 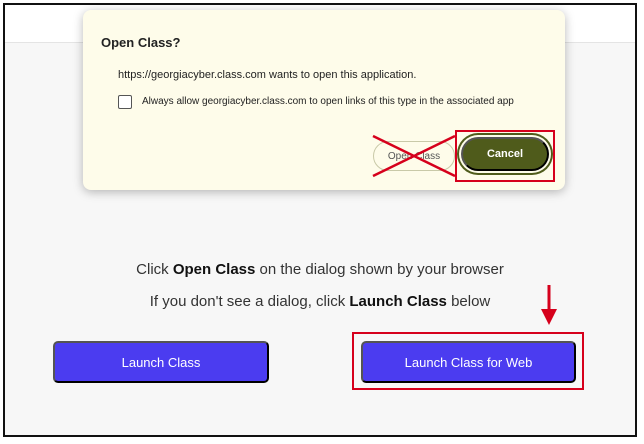 What do you see at coordinates (549, 305) in the screenshot?
I see `down-arrow-annotation-icon` at bounding box center [549, 305].